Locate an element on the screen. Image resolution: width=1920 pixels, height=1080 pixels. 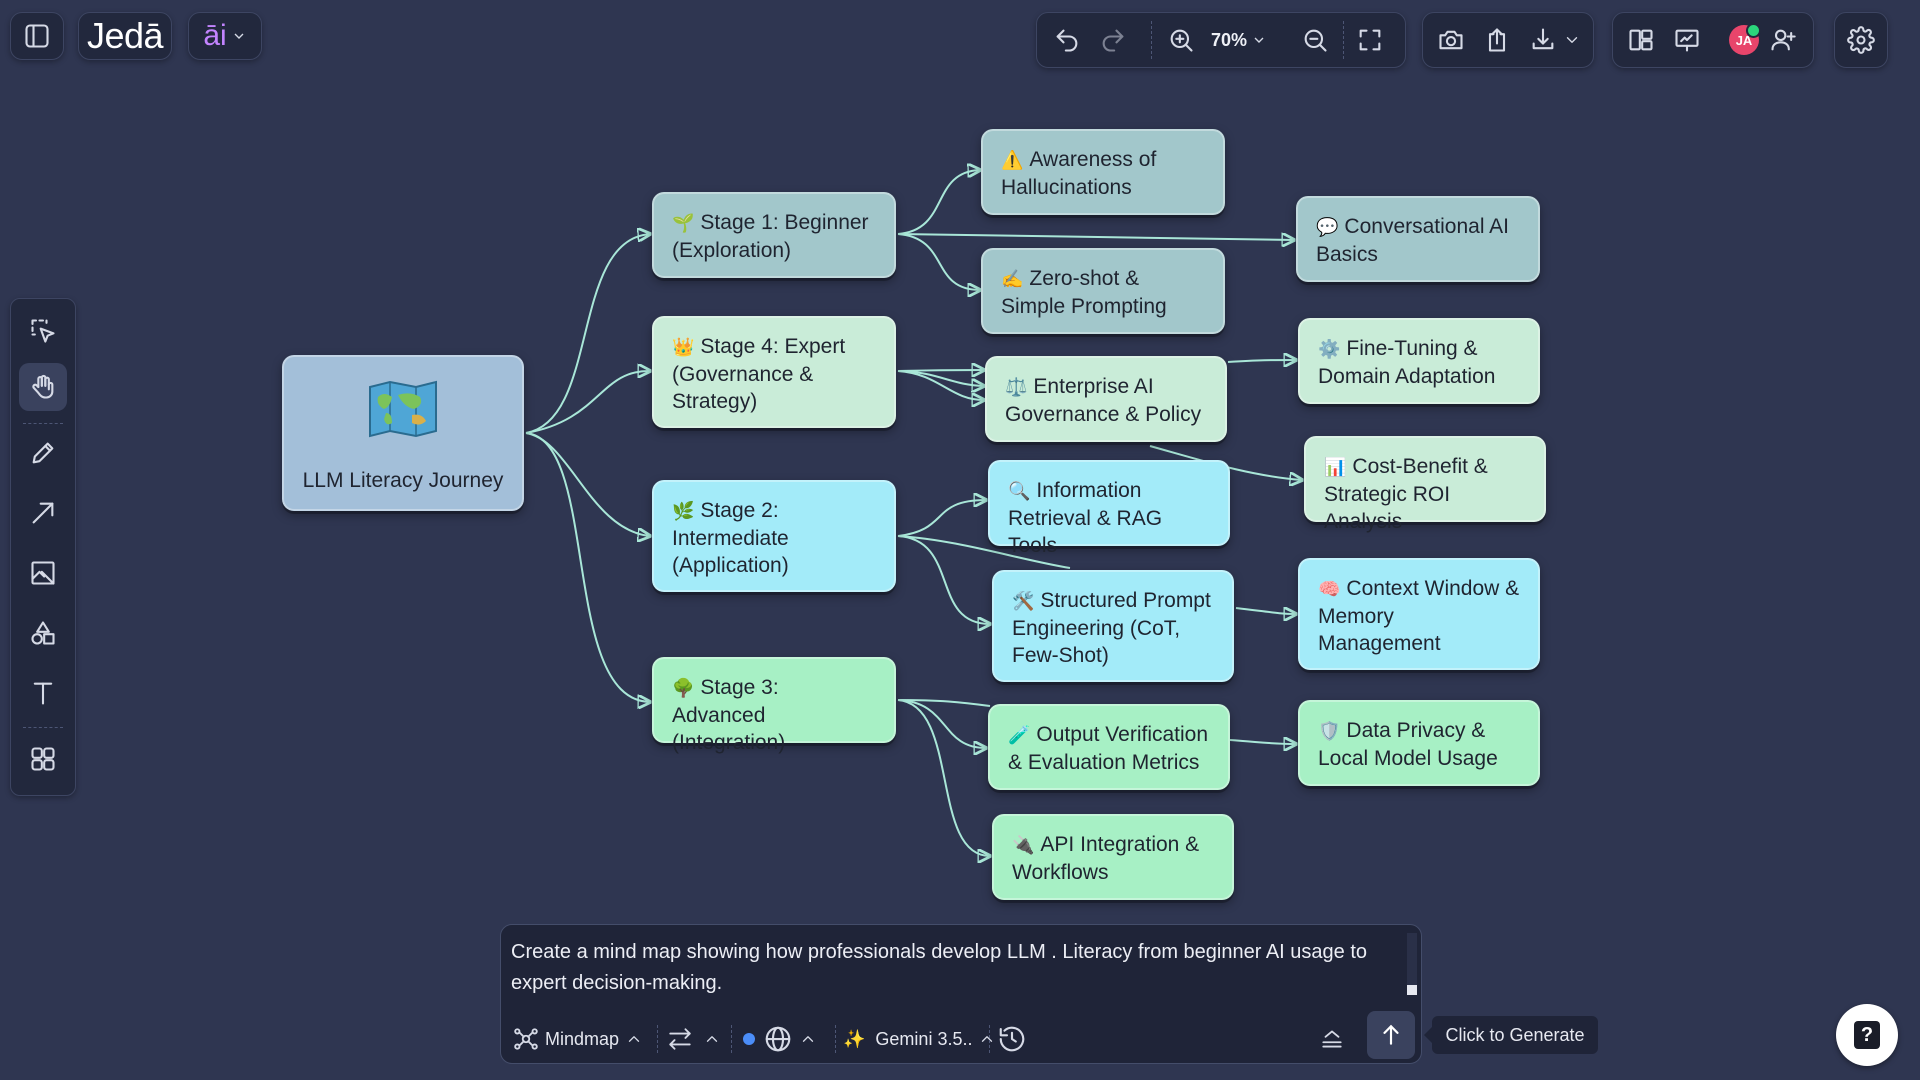
scales-icon: ⚖️ is located at coordinates (1016, 387).